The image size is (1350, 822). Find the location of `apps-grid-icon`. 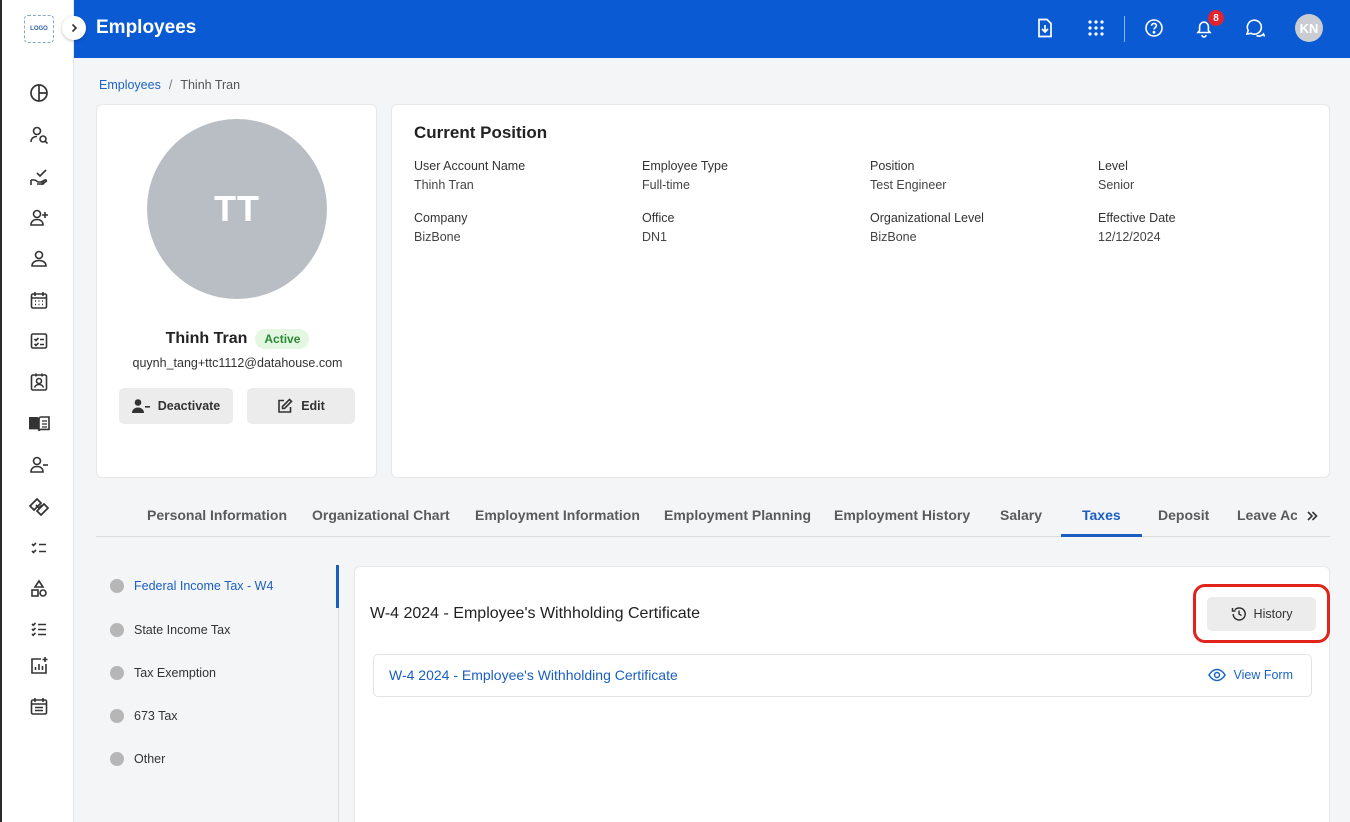

apps-grid-icon is located at coordinates (1096, 28).